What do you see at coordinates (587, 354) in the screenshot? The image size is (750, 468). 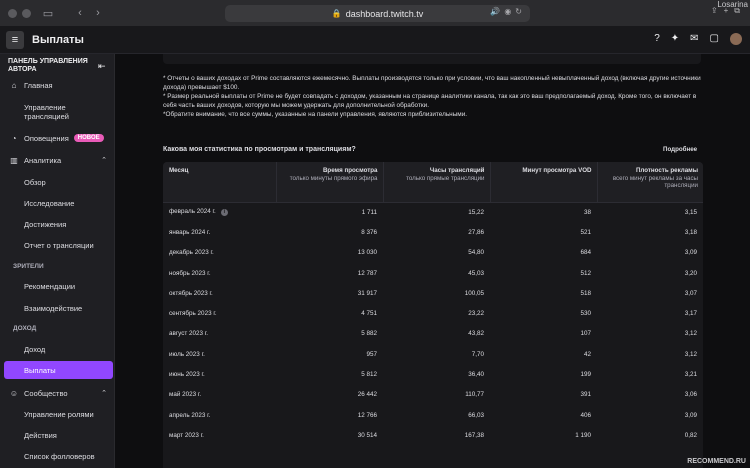 I see `cell-value: 42` at bounding box center [587, 354].